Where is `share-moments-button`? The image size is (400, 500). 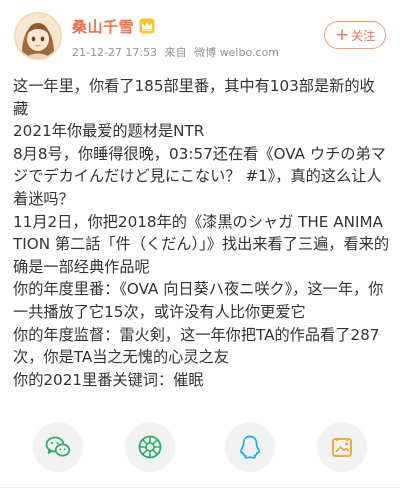 share-moments-button is located at coordinates (150, 447).